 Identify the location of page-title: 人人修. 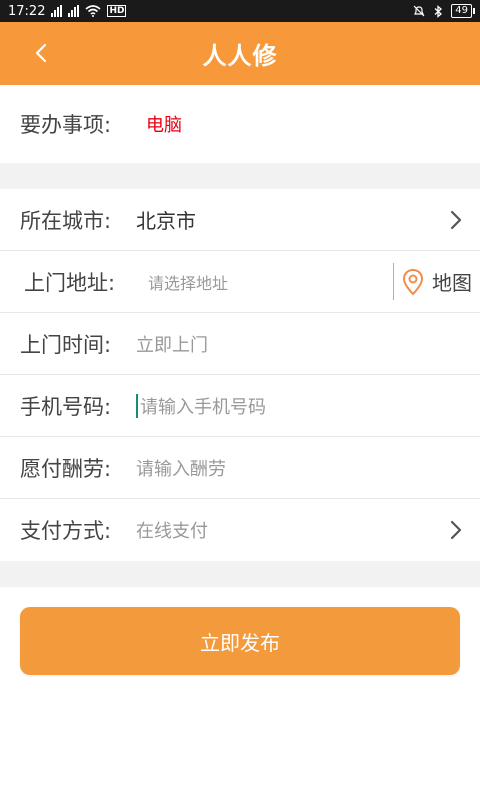
(240, 56).